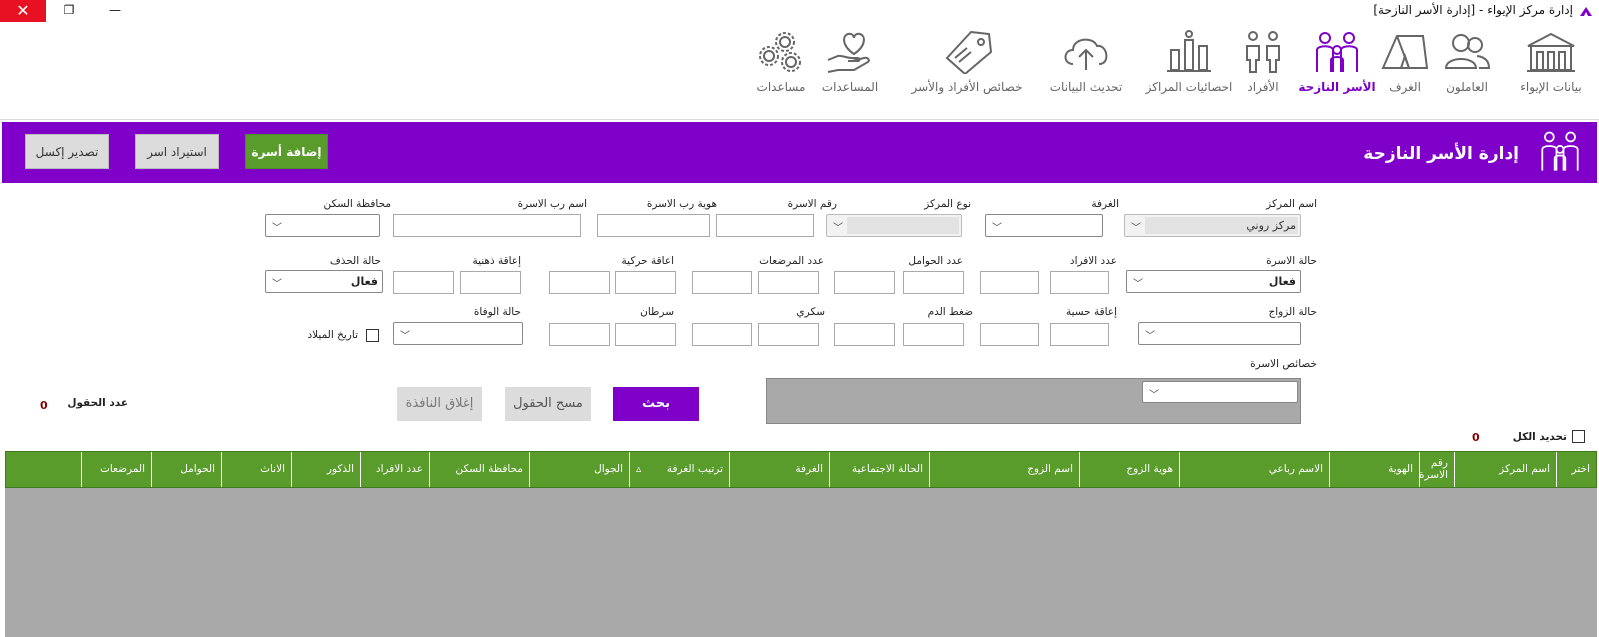 Image resolution: width=1599 pixels, height=637 pixels. What do you see at coordinates (639, 468) in the screenshot?
I see `sort-ascending-icon: ▵` at bounding box center [639, 468].